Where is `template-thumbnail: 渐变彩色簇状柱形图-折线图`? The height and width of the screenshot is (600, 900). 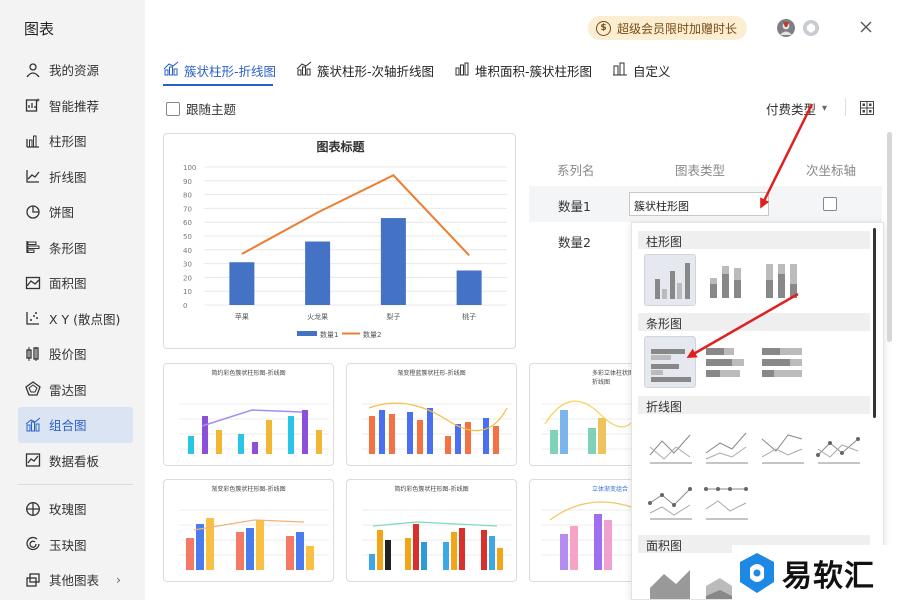 template-thumbnail: 渐变彩色簇状柱形图-折线图 is located at coordinates (248, 530).